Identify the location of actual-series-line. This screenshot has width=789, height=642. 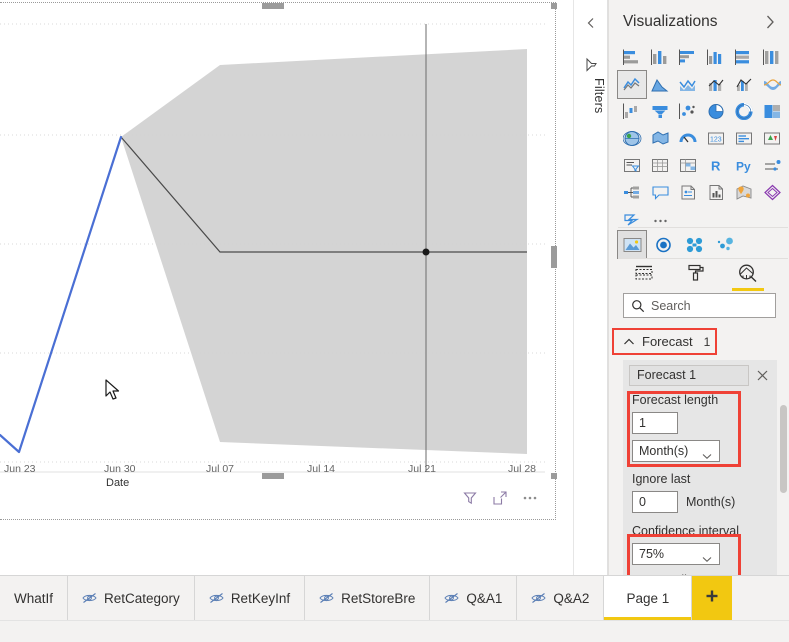
(61, 294).